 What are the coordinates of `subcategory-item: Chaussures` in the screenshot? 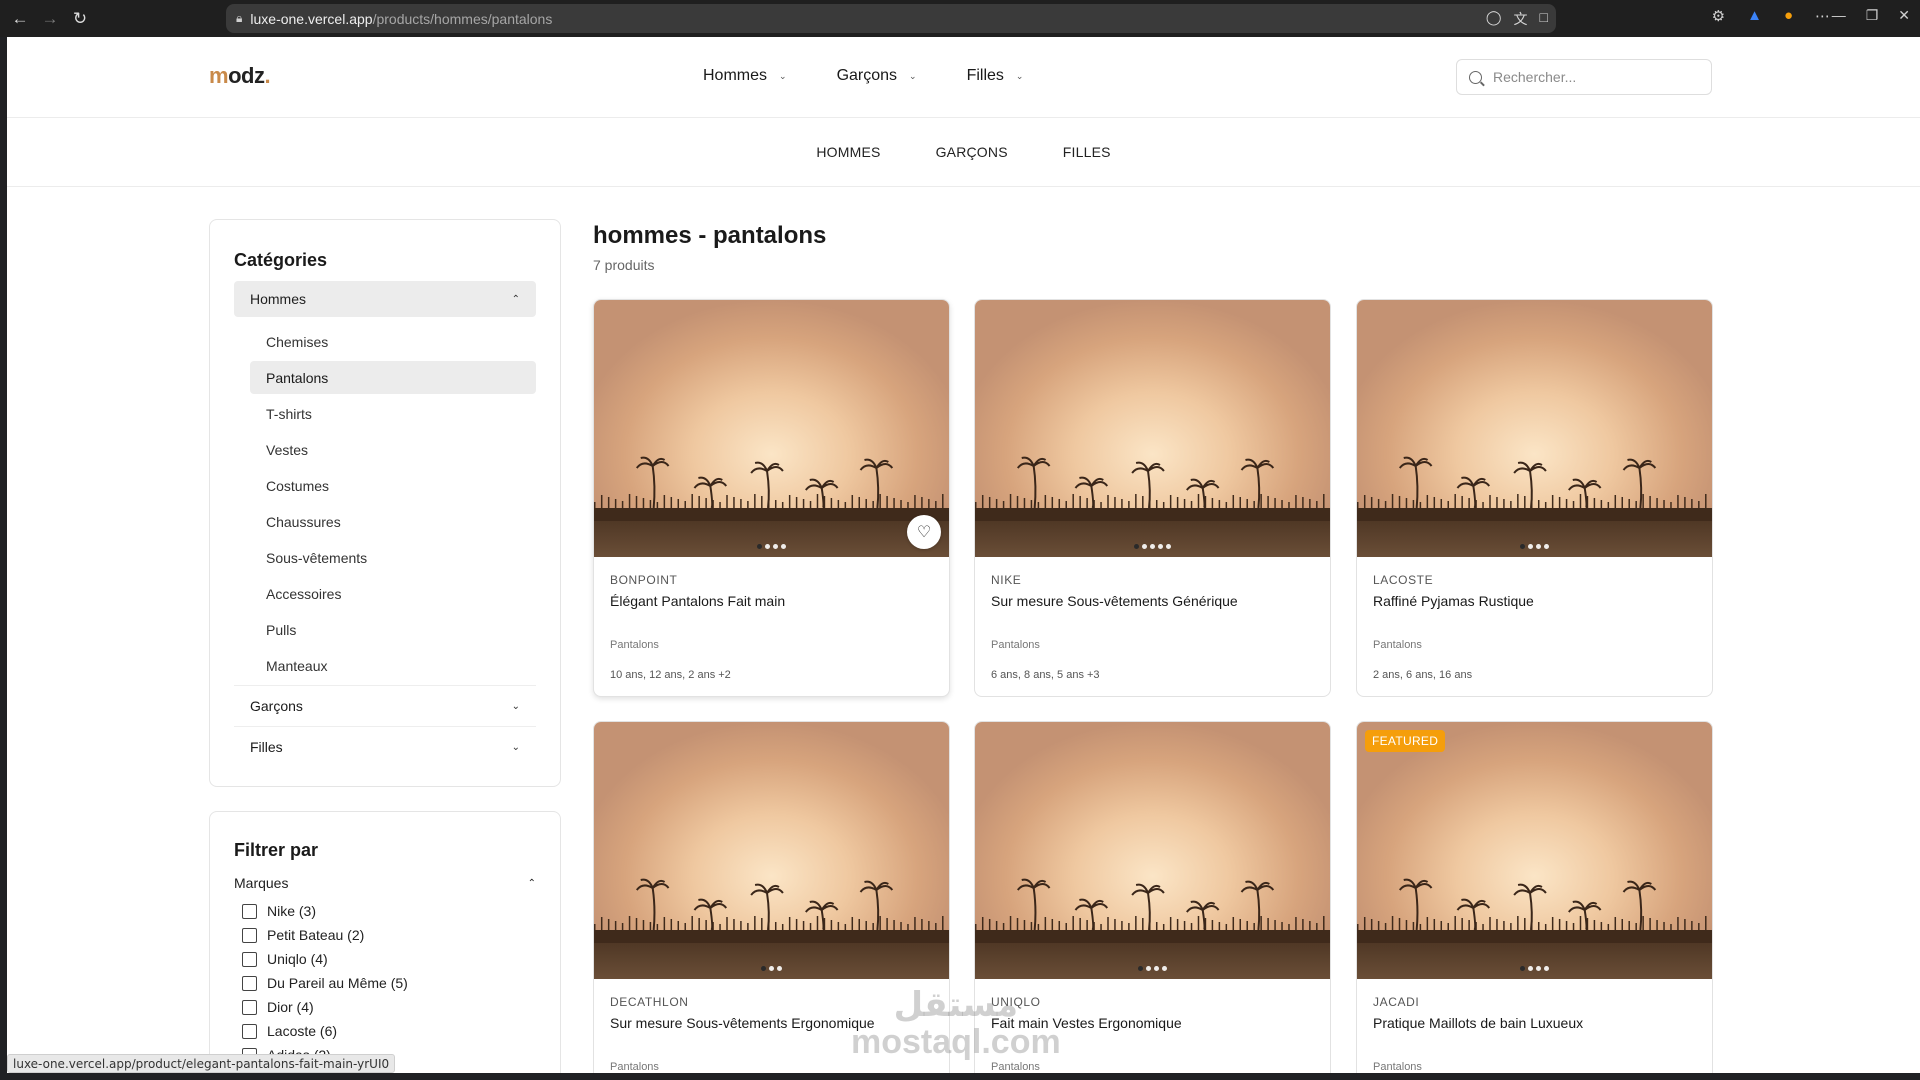 It's located at (393, 521).